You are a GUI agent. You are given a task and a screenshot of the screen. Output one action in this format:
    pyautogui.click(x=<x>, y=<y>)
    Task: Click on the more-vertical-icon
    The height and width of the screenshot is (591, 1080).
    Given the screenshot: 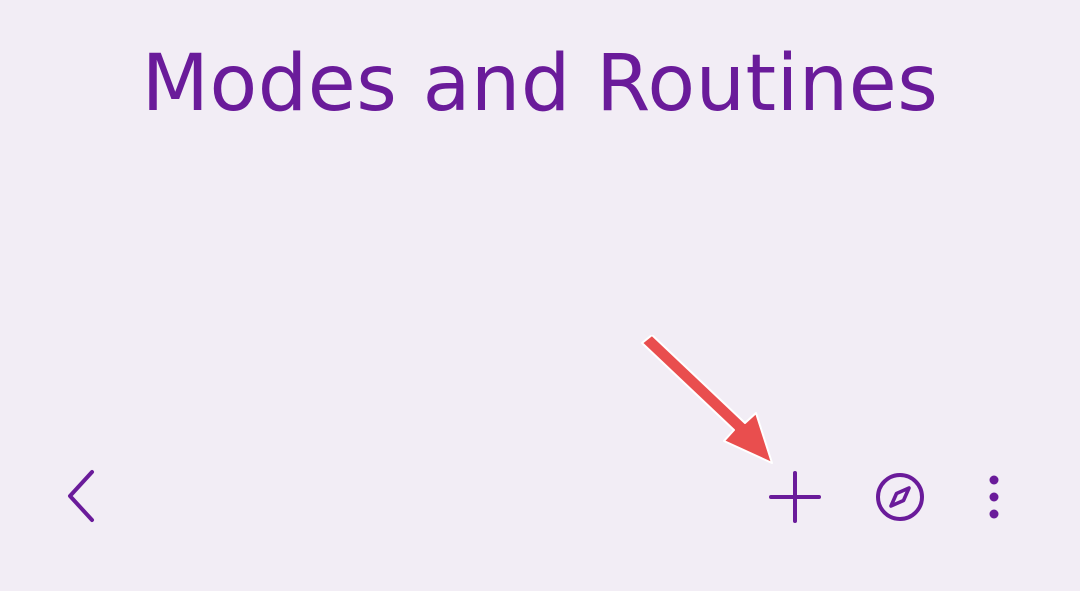 What is the action you would take?
    pyautogui.click(x=994, y=497)
    